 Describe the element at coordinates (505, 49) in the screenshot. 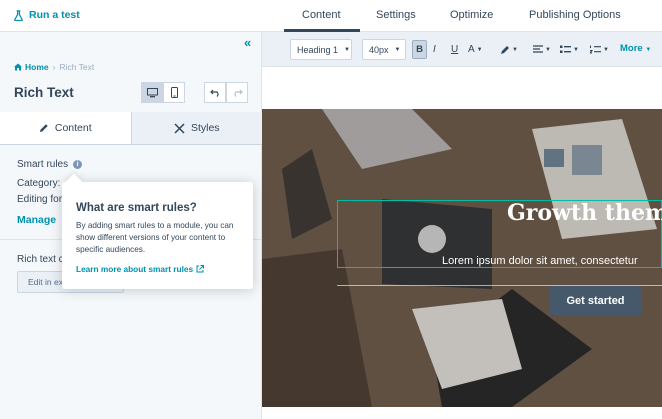

I see `highlighter-icon` at that location.